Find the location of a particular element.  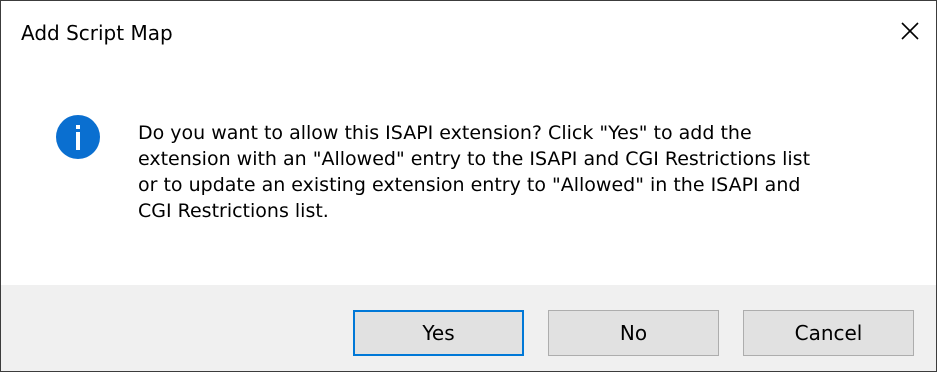

yes-button: Yes is located at coordinates (438, 333).